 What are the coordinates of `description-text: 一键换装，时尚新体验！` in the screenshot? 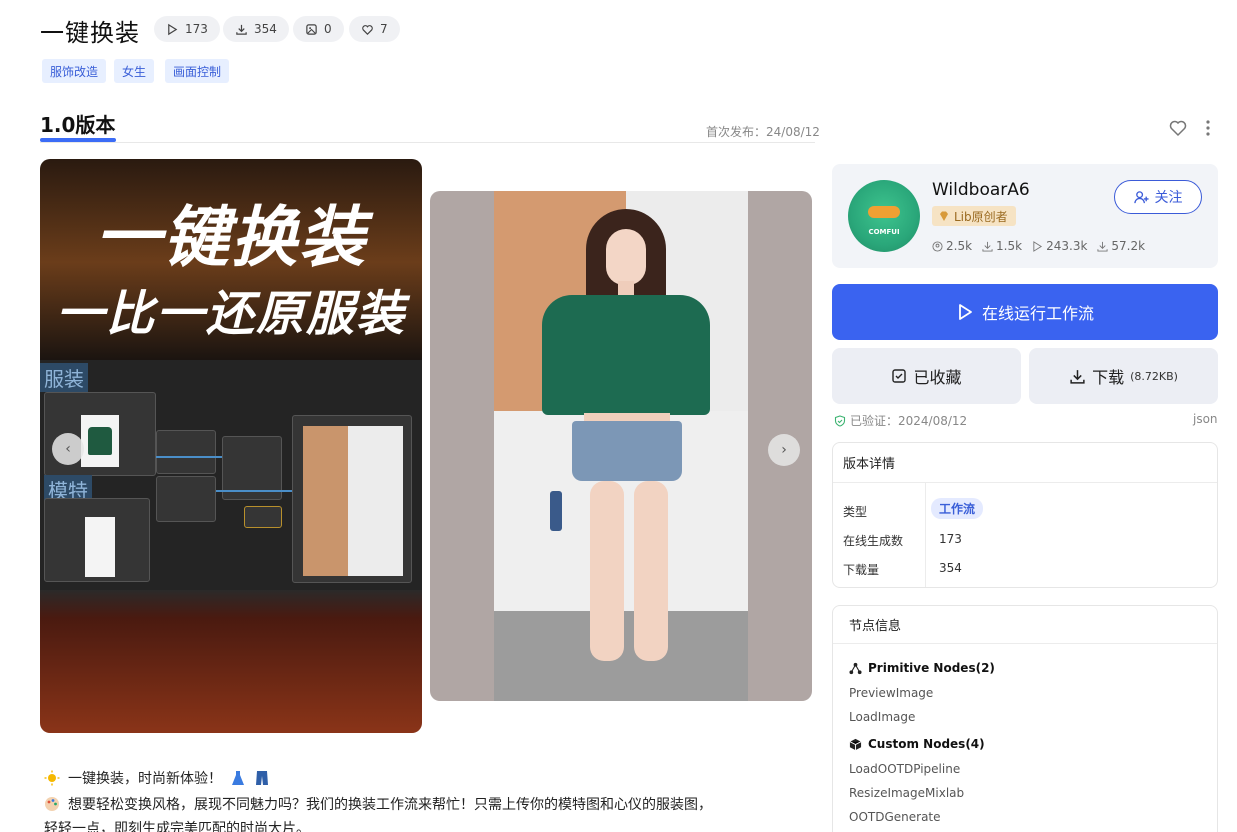 It's located at (145, 779).